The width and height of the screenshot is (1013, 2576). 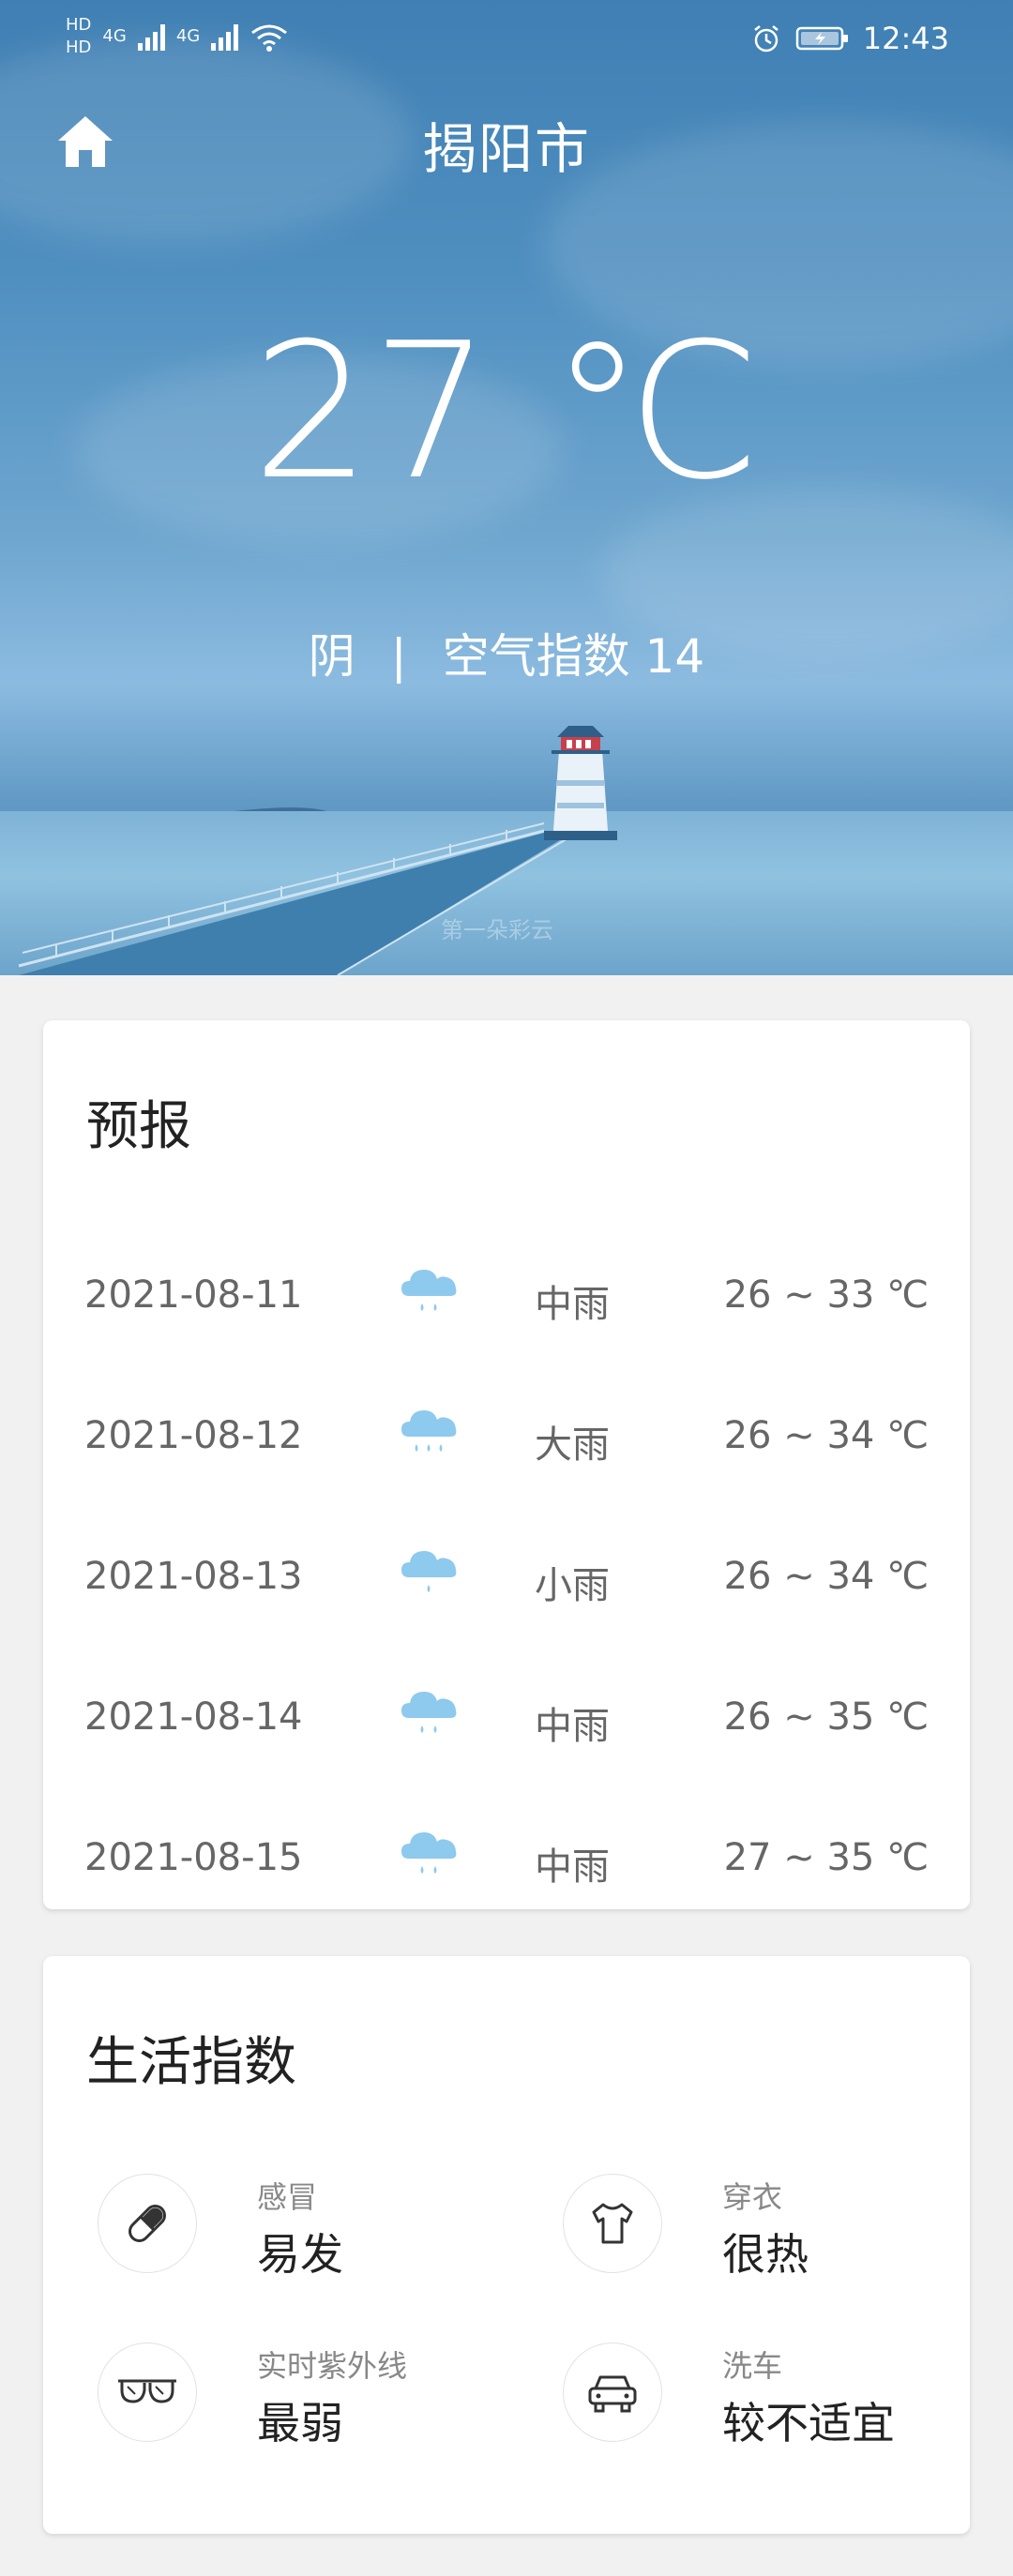 I want to click on forecast-row: 2021-08-14 中雨 26 ~ 35 ℃, so click(x=506, y=1718).